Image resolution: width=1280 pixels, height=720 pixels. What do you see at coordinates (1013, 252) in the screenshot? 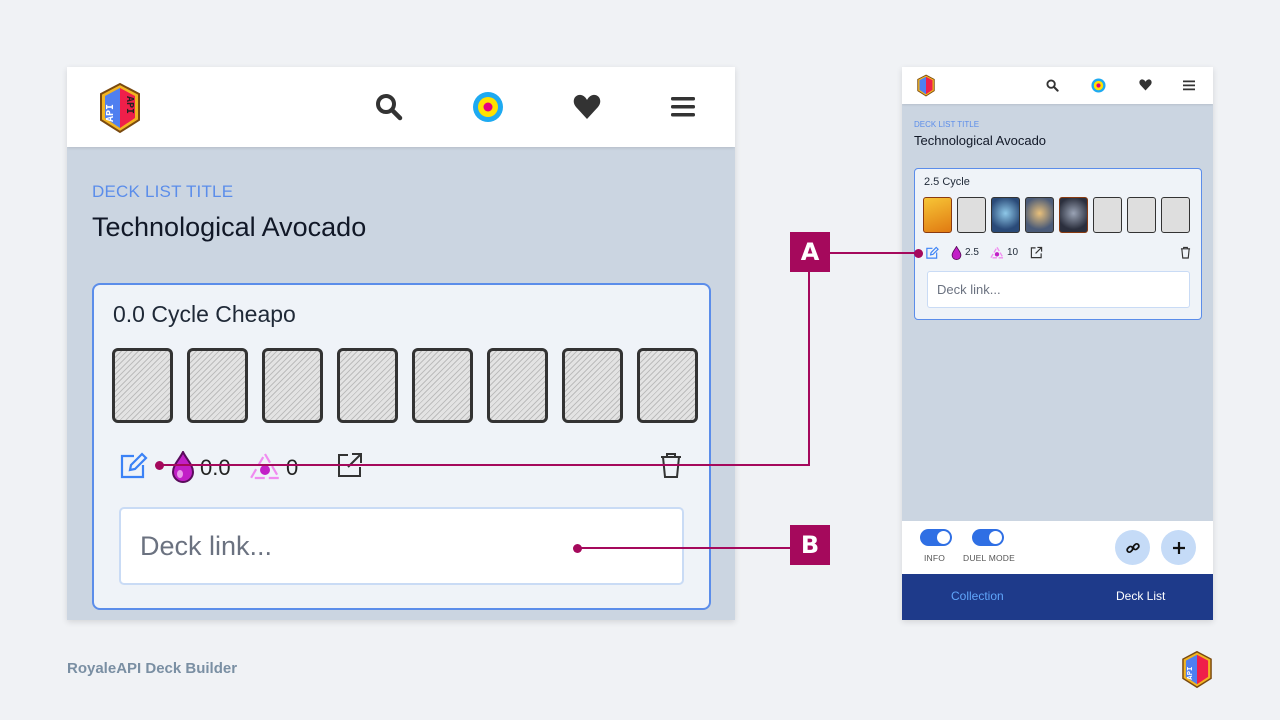
I see `cycle-value: 10` at bounding box center [1013, 252].